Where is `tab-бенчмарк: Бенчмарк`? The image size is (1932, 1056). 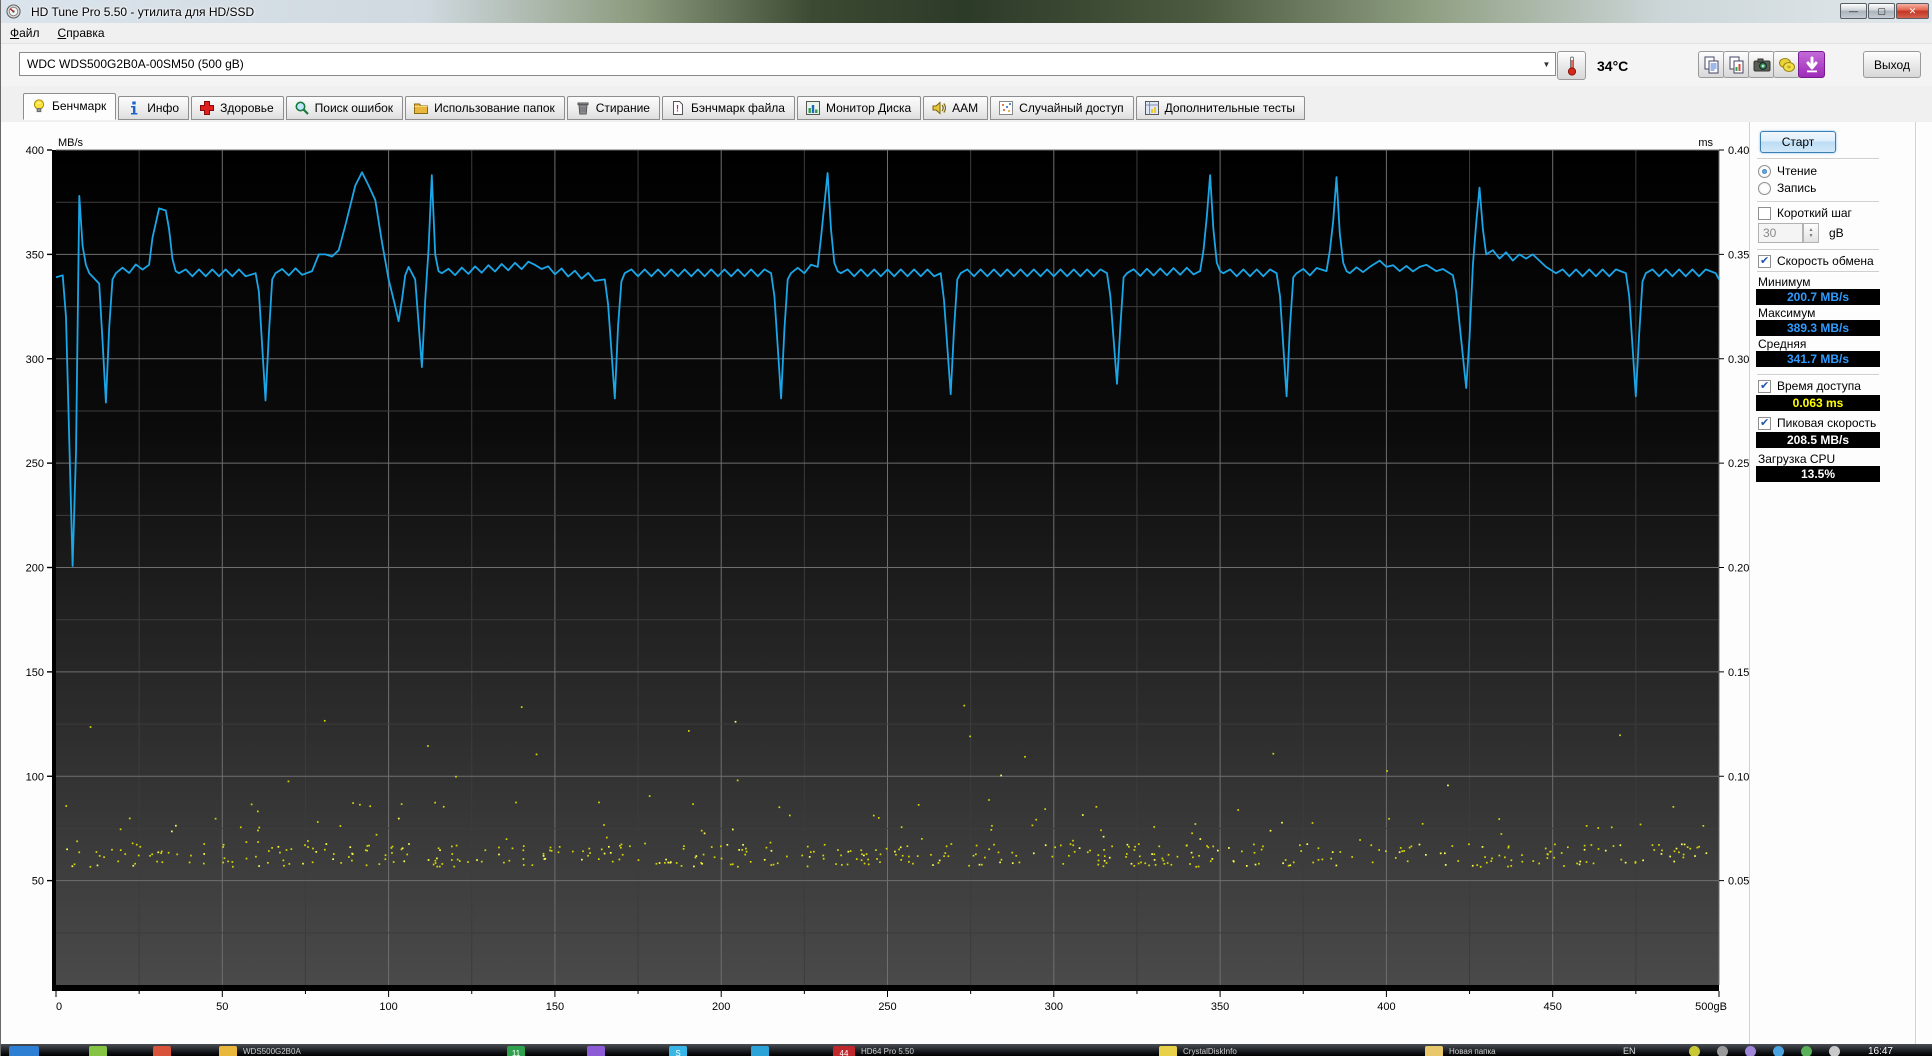
tab-бенчмарк: Бенчмарк is located at coordinates (70, 106).